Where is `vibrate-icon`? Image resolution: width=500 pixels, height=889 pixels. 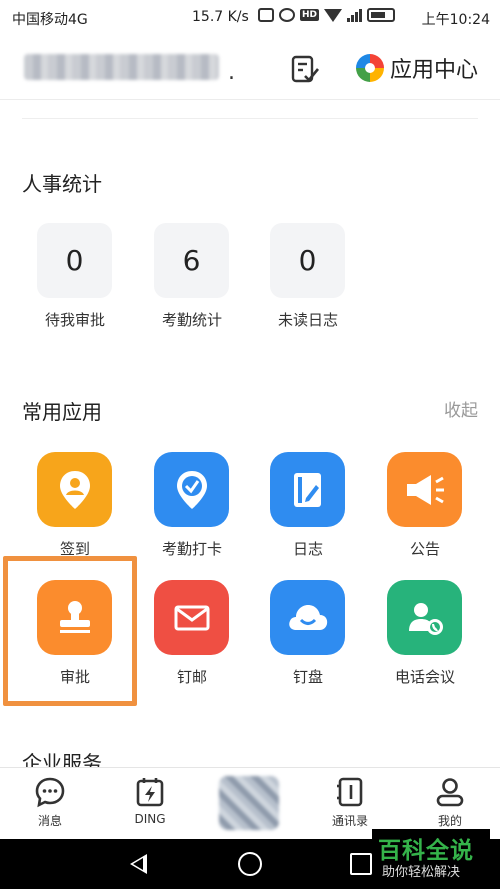
vibrate-icon is located at coordinates (266, 15).